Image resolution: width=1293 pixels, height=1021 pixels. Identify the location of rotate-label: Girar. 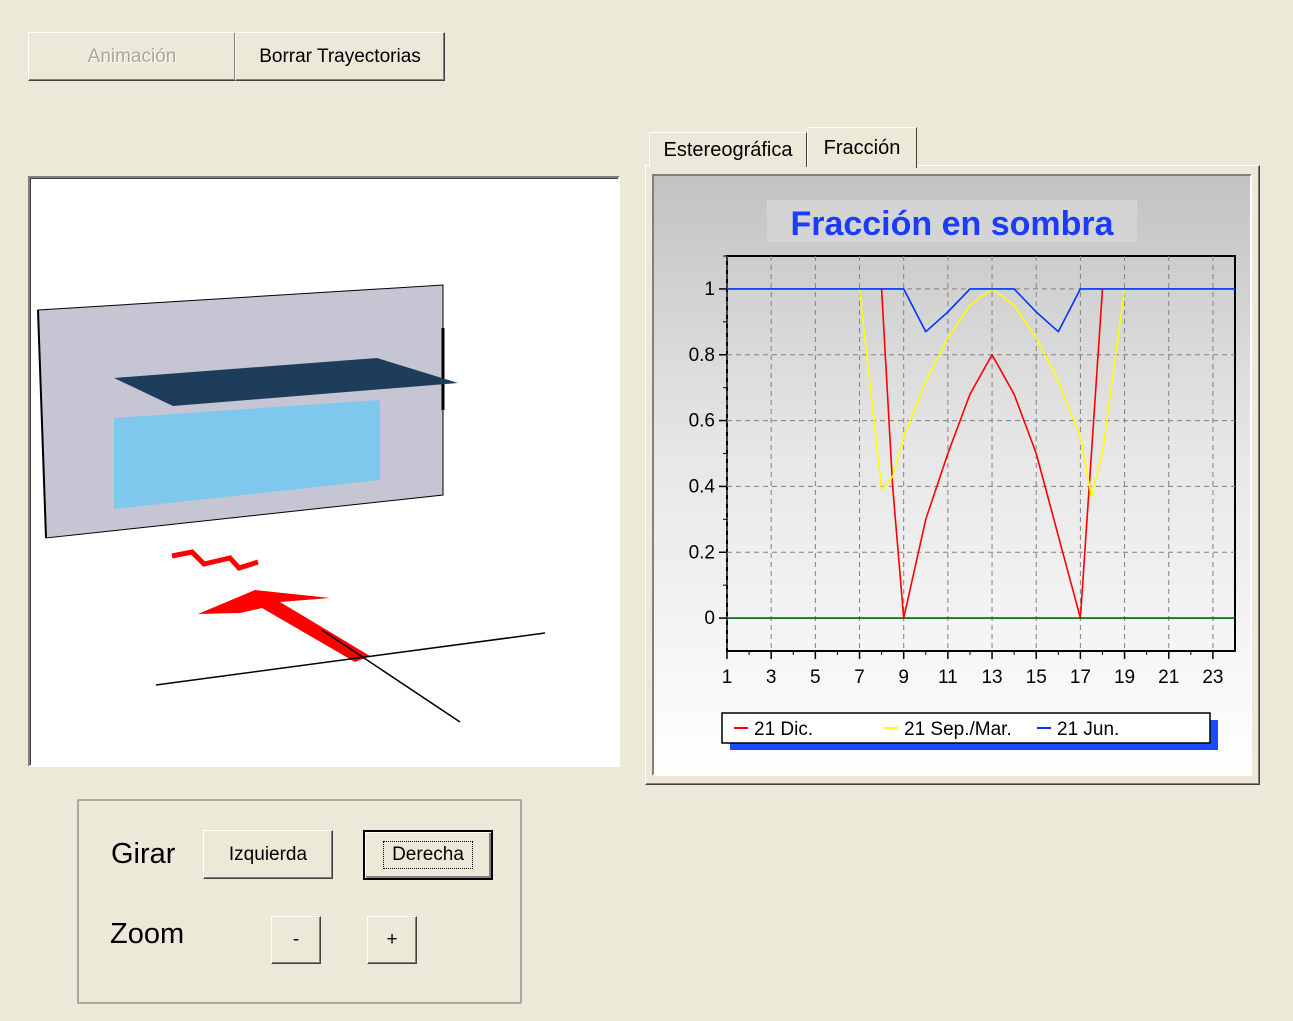
(143, 854).